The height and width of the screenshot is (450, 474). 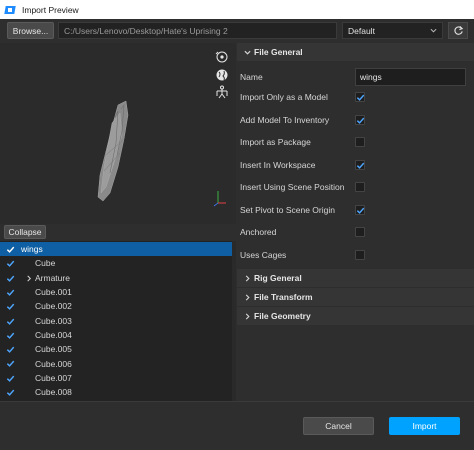 I want to click on tree-item: Cube.008, so click(x=116, y=392).